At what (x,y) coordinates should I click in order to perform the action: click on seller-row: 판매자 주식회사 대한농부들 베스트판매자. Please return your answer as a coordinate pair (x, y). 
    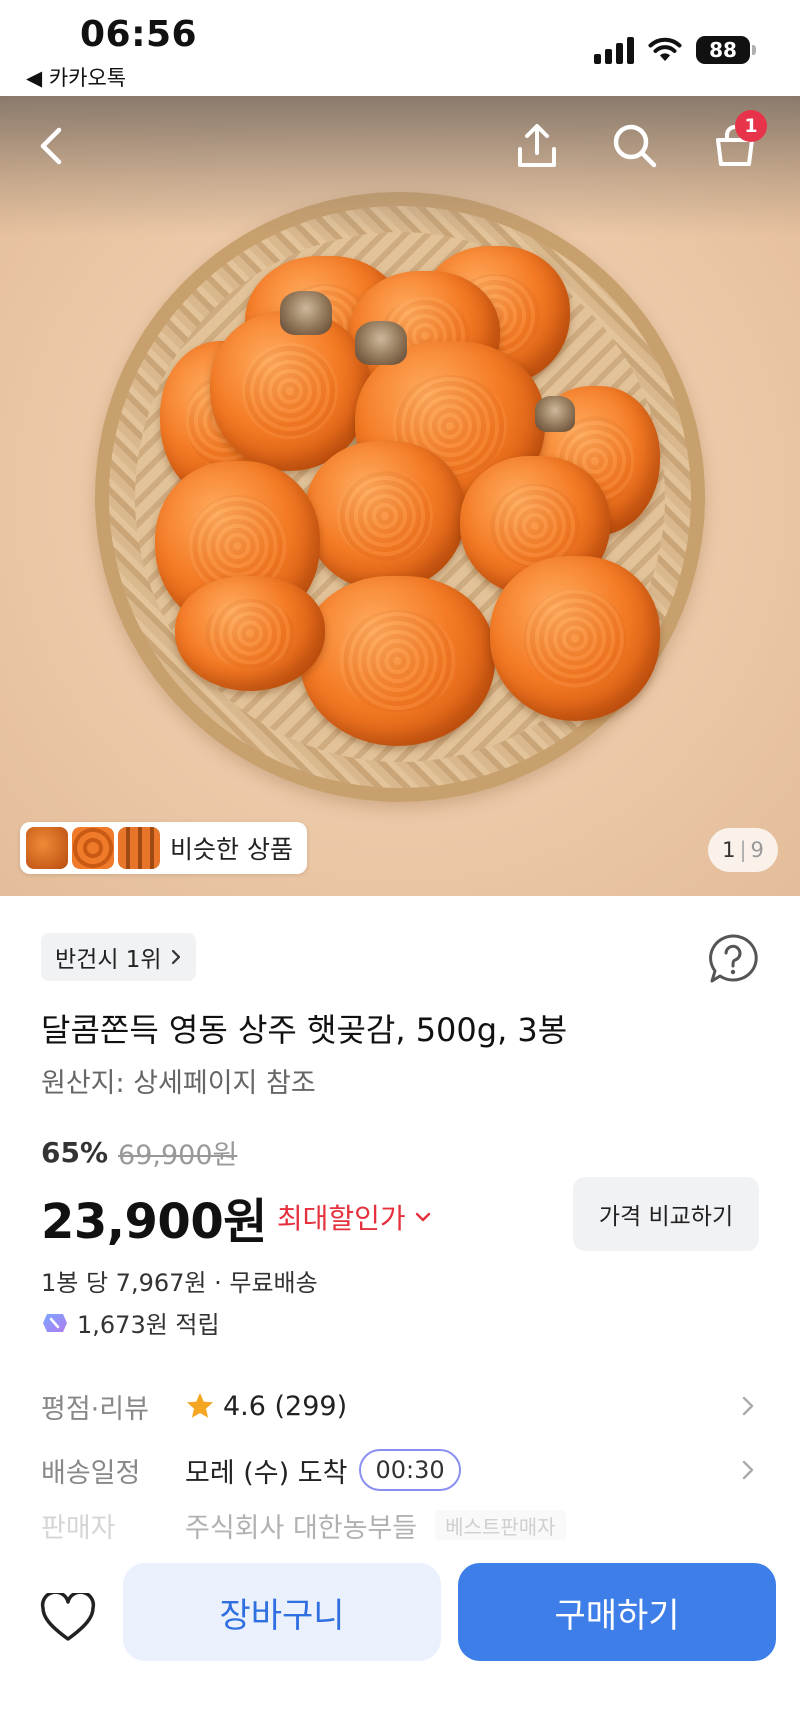
    Looking at the image, I should click on (400, 1525).